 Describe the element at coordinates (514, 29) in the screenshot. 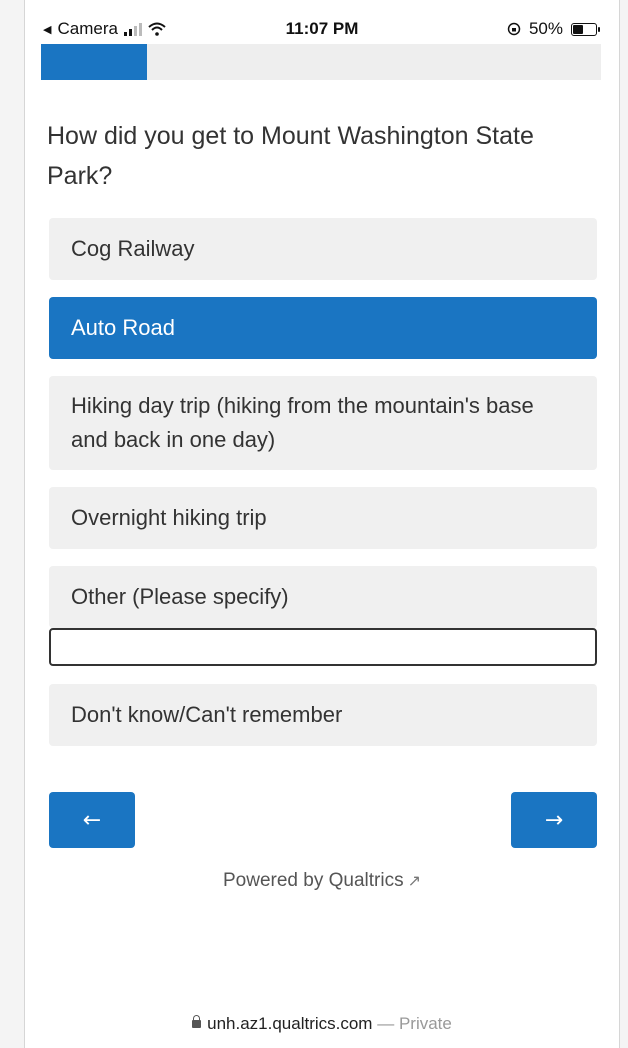

I see `orientation-lock-icon` at that location.